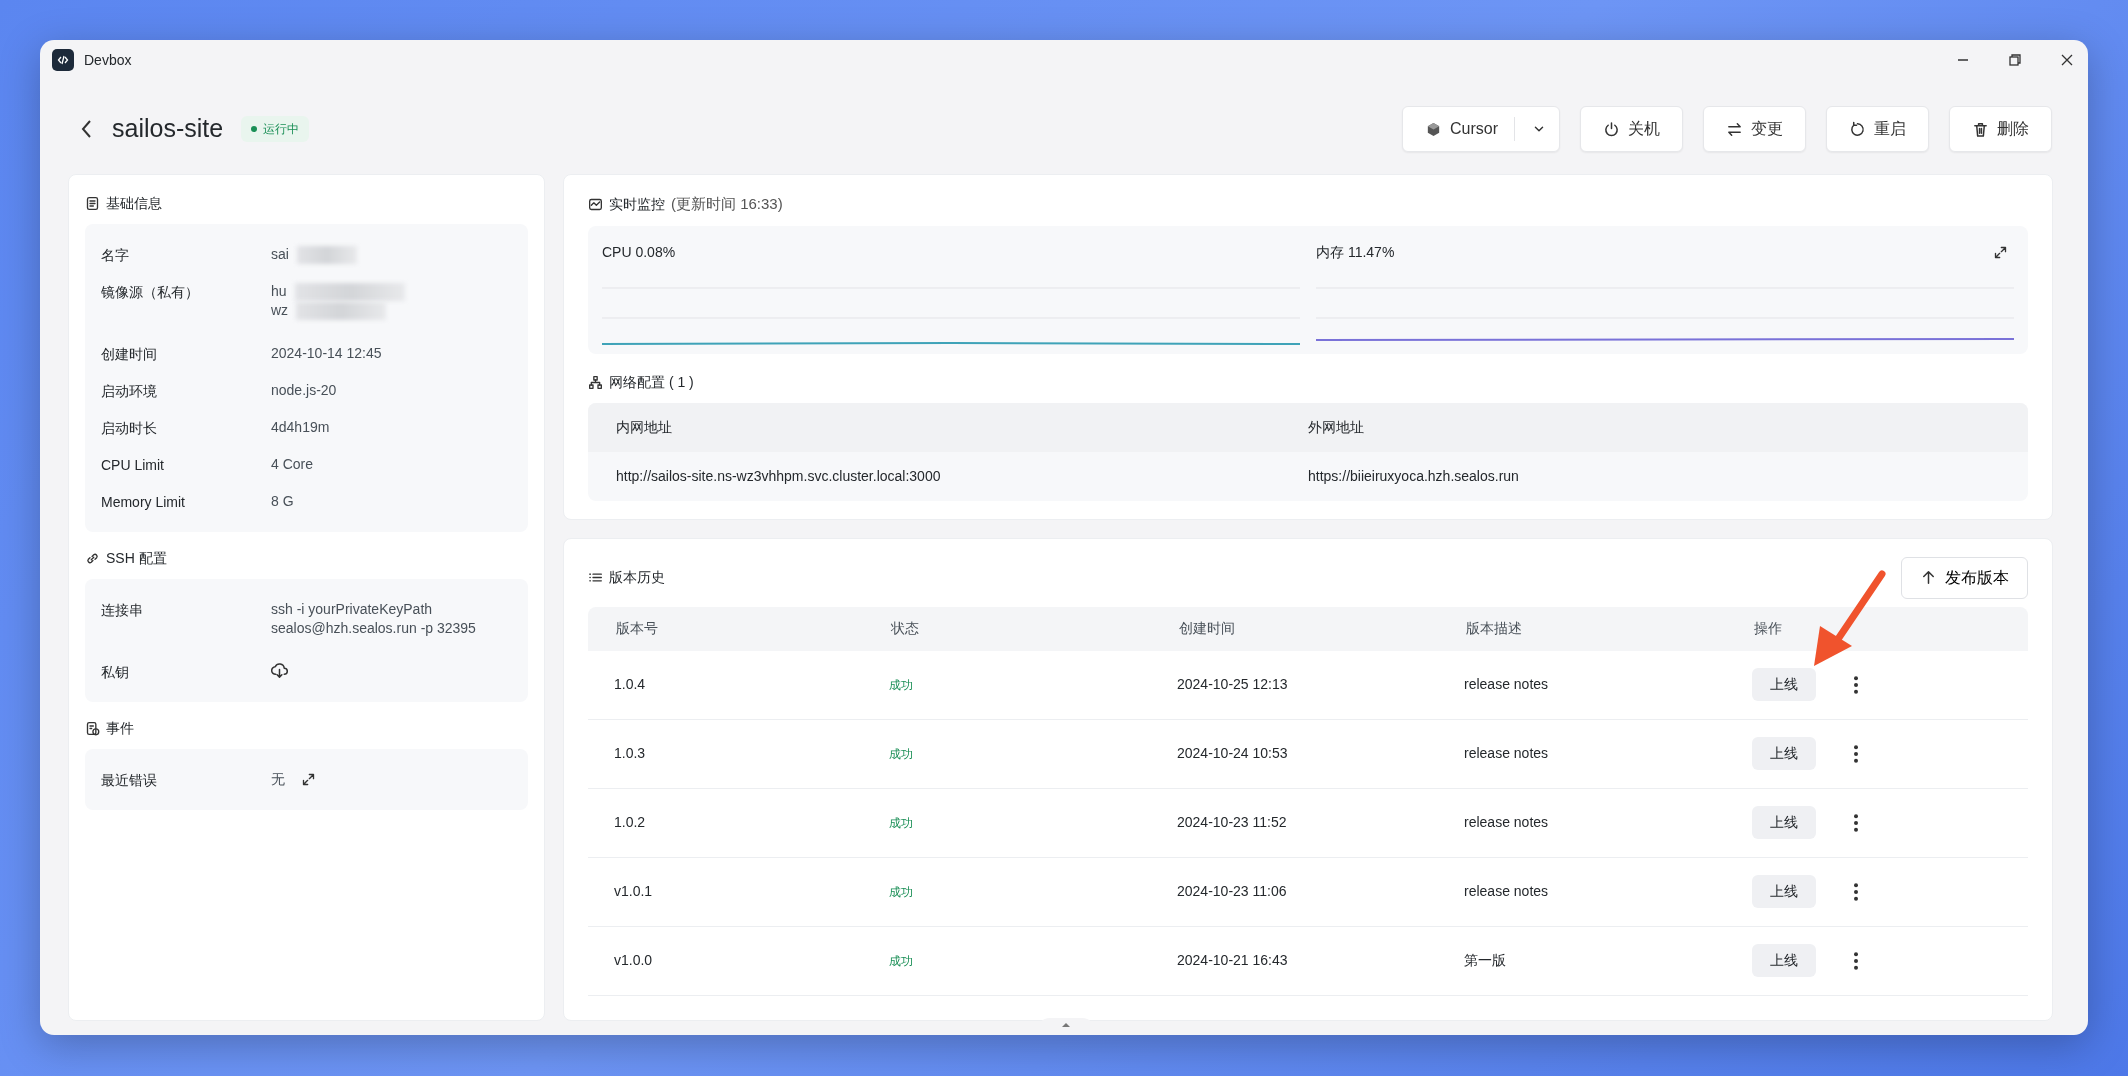  What do you see at coordinates (595, 204) in the screenshot?
I see `monitor-icon` at bounding box center [595, 204].